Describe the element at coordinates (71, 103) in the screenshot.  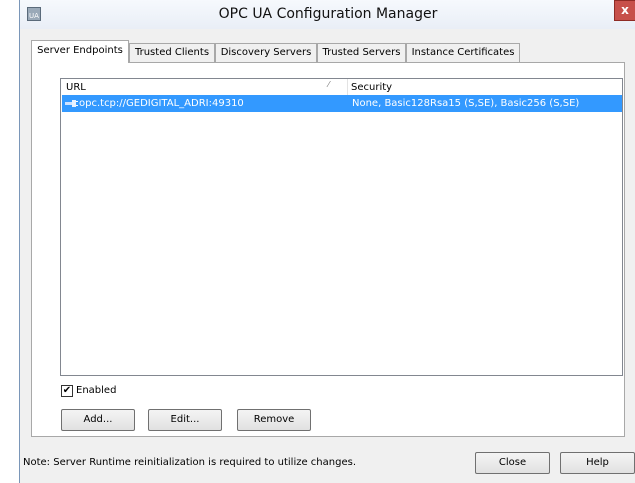
I see `endpoint-plug-icon` at that location.